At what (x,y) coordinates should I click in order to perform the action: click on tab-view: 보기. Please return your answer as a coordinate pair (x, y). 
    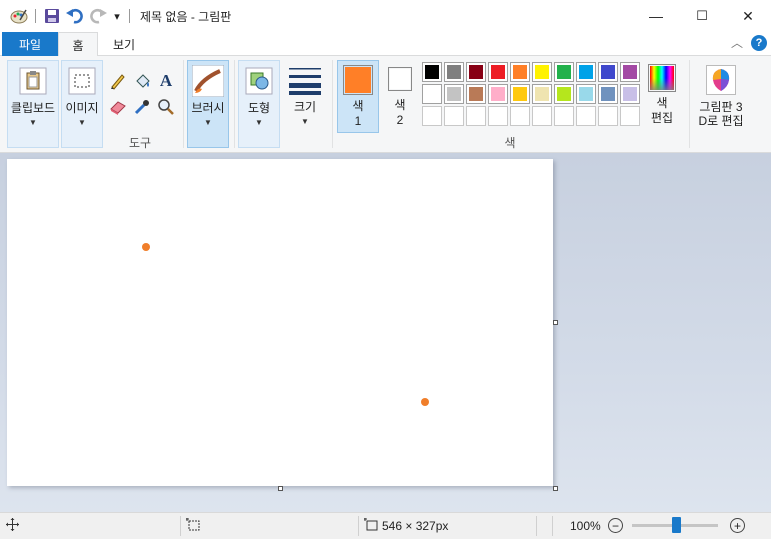
    Looking at the image, I should click on (124, 44).